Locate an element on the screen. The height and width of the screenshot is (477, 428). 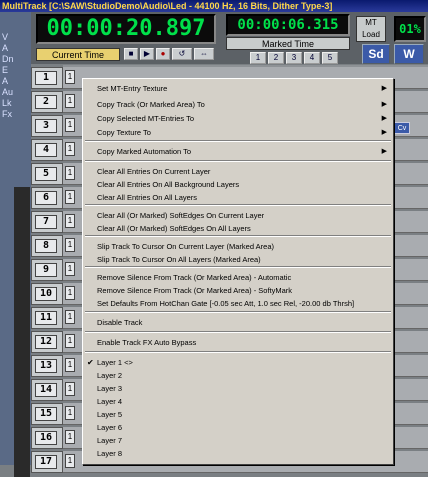
track-number: 11 is located at coordinates (46, 318).